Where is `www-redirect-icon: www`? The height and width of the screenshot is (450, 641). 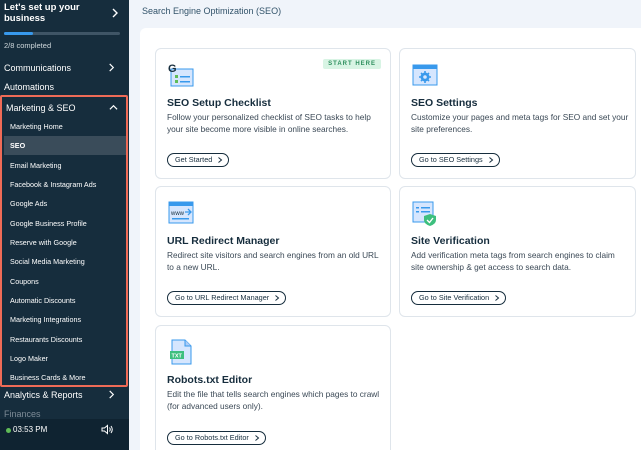
www-redirect-icon: www is located at coordinates (181, 212).